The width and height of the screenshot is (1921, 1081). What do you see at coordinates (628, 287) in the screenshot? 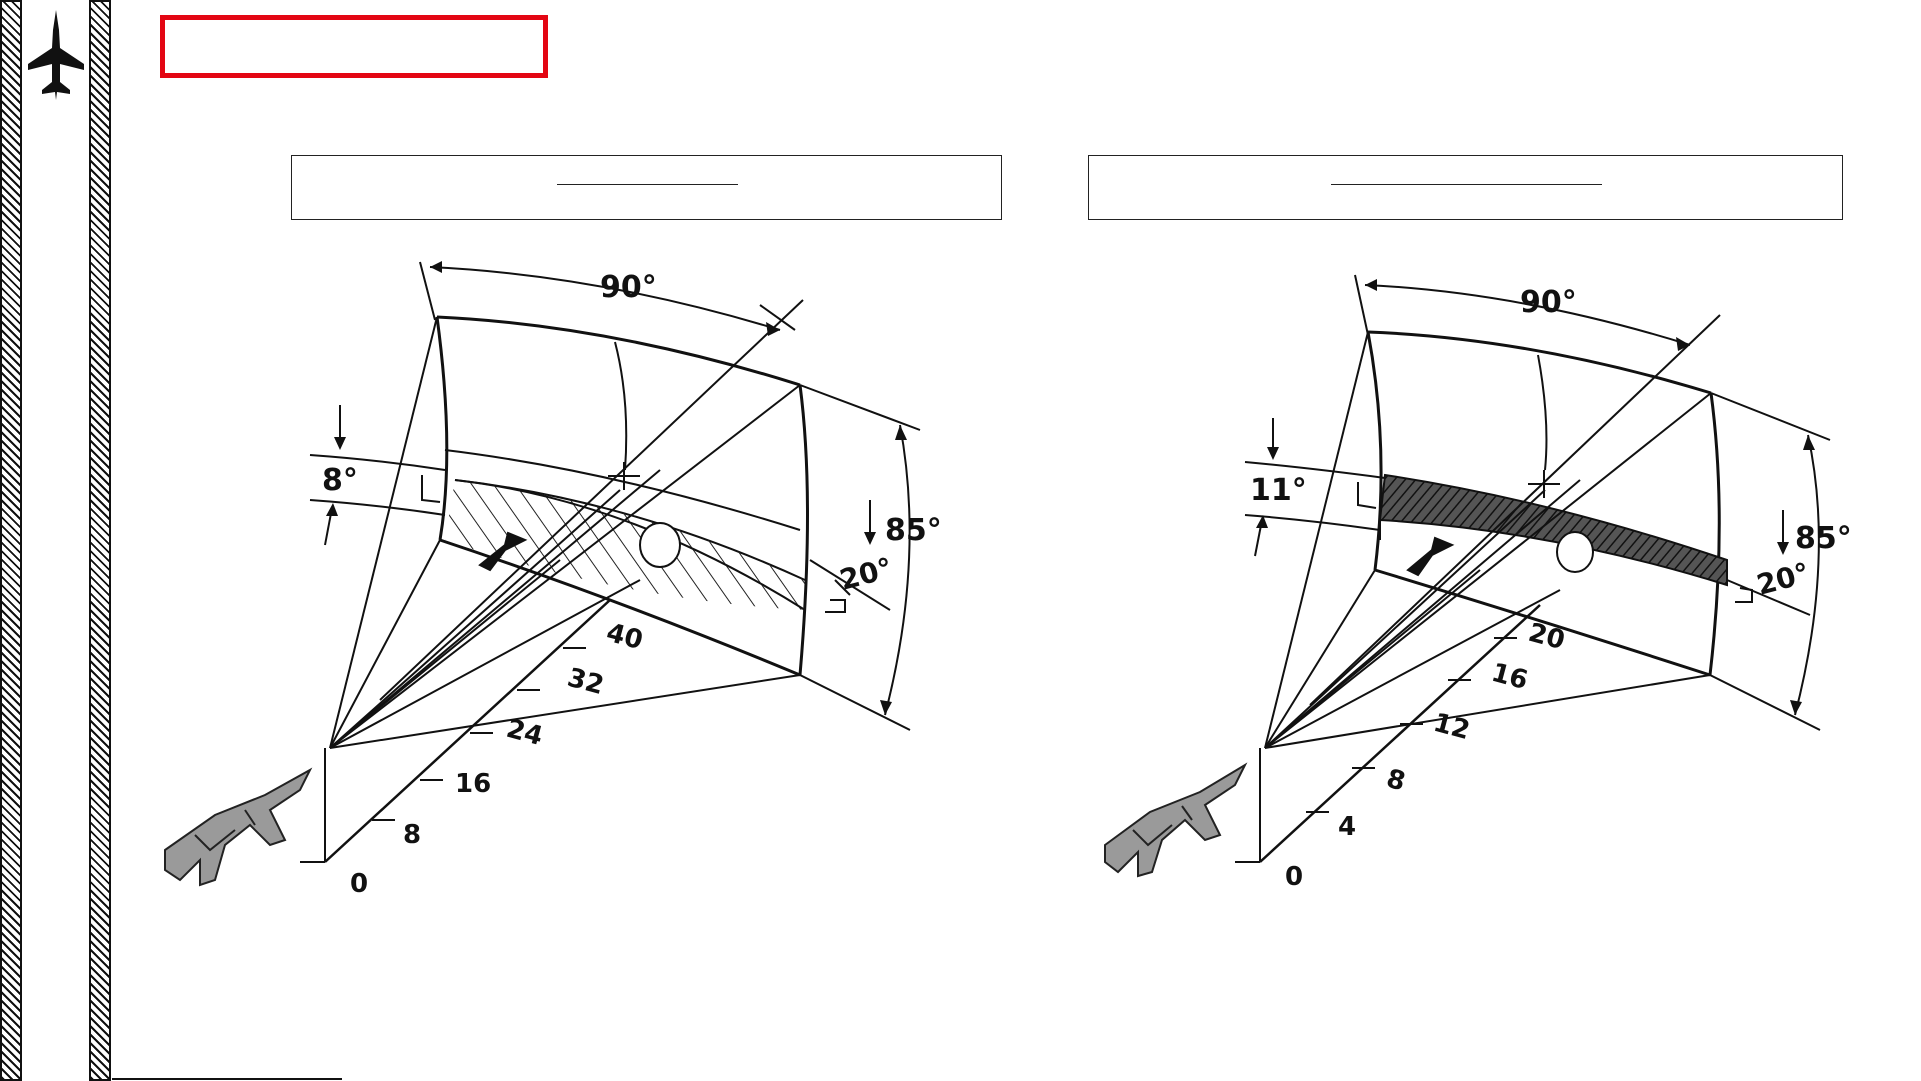
I see `panel-1-fov-horizontal-label: 90°` at bounding box center [628, 287].